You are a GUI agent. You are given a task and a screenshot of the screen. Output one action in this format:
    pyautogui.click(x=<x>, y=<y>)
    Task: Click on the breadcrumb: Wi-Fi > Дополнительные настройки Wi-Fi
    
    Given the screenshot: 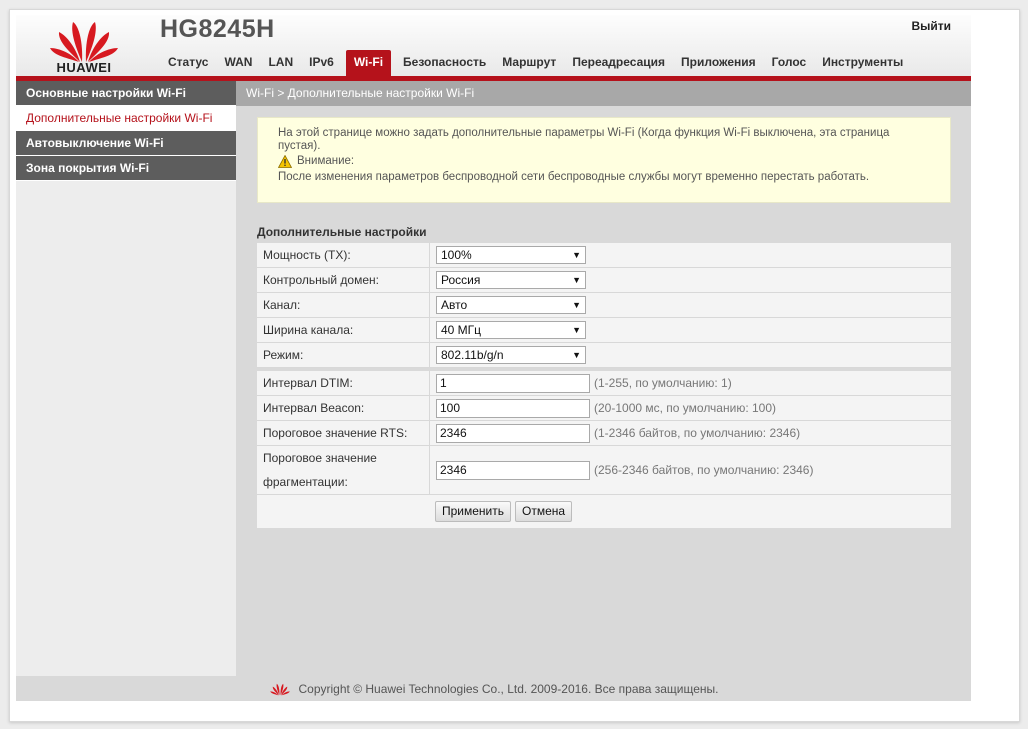 What is the action you would take?
    pyautogui.click(x=603, y=93)
    